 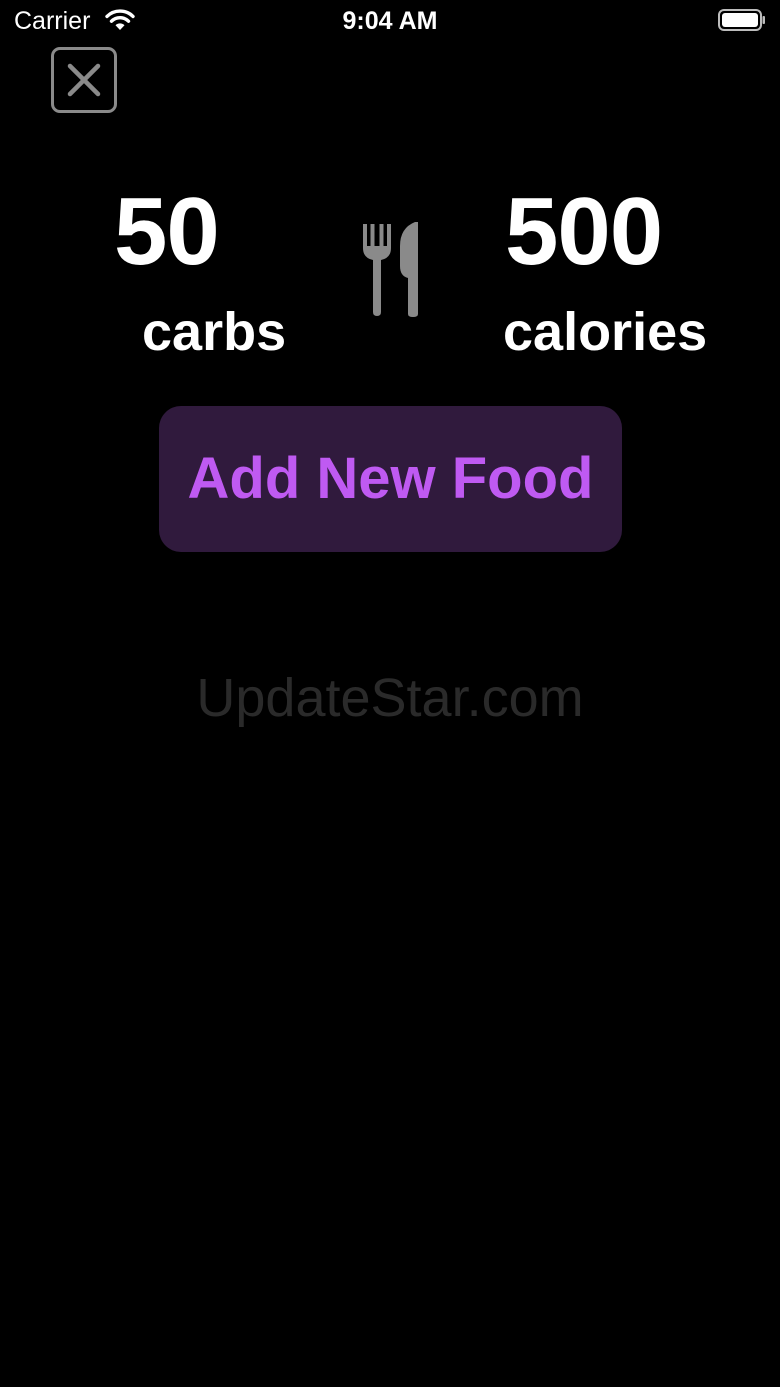 I want to click on calories-label: calories, so click(x=605, y=332).